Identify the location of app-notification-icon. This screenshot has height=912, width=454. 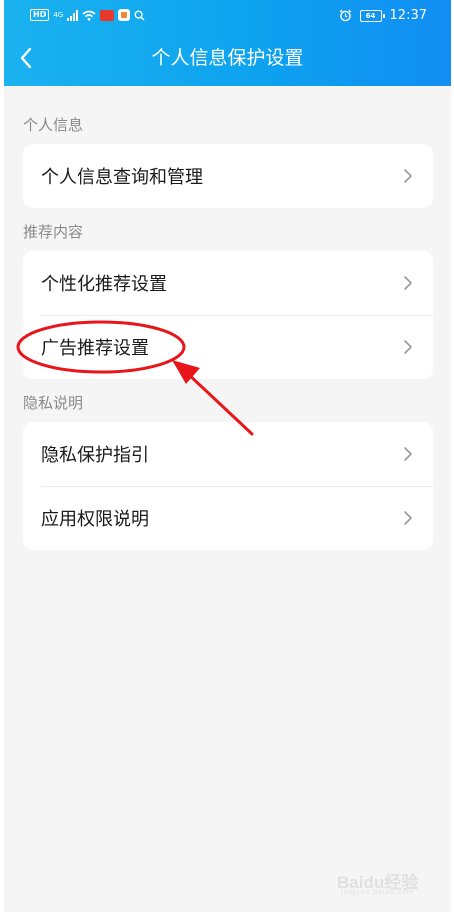
(107, 15).